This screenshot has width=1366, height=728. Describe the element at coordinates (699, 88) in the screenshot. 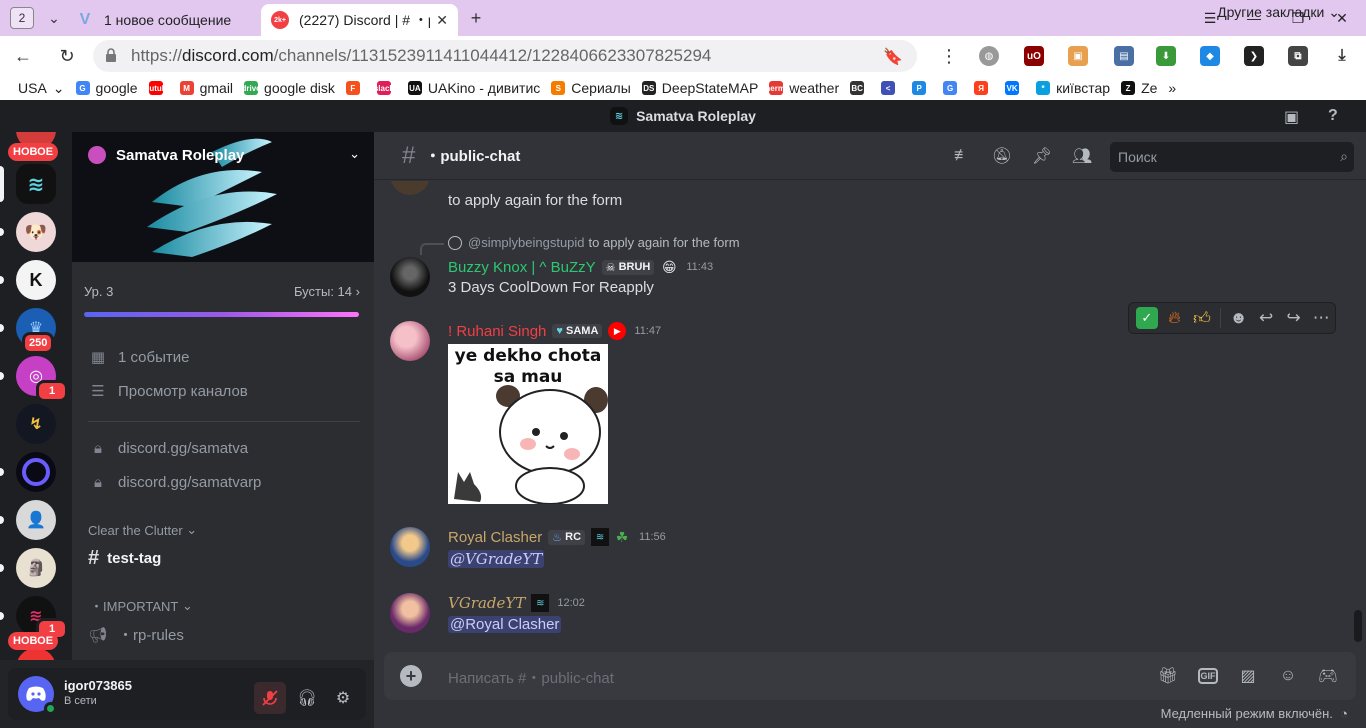

I see `bookmark-item: DS DeepStateMAP` at that location.